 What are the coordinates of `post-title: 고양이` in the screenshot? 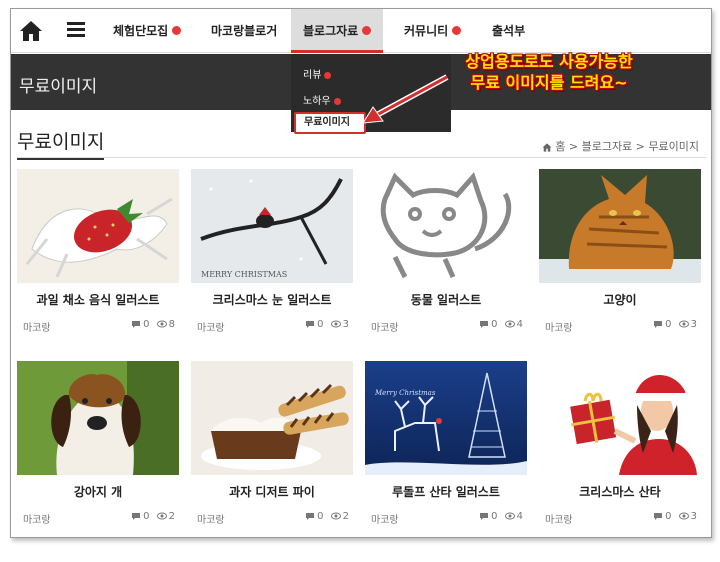 It's located at (620, 299).